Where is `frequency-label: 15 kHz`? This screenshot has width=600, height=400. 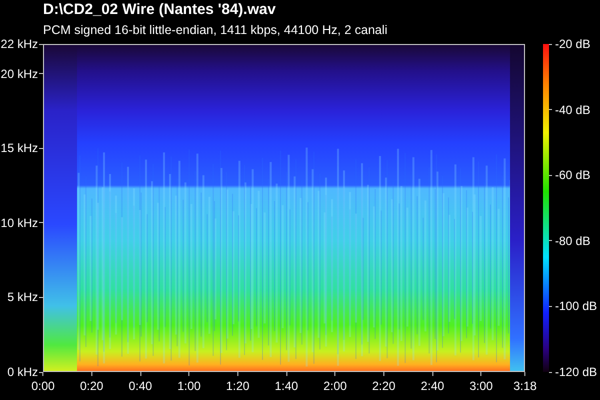
frequency-label: 15 kHz is located at coordinates (19, 148).